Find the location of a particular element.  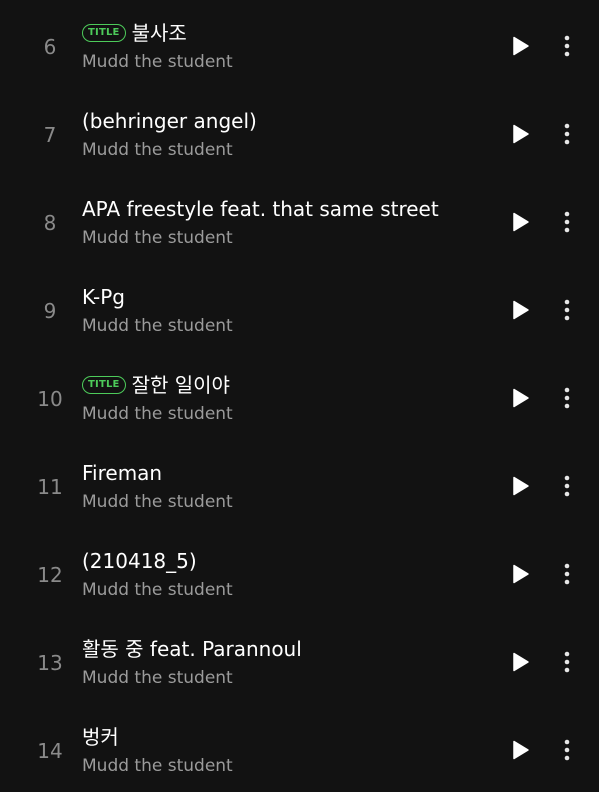

track-row: 10 TITLE 잘한 일이야 Mudd the student is located at coordinates (299, 396).